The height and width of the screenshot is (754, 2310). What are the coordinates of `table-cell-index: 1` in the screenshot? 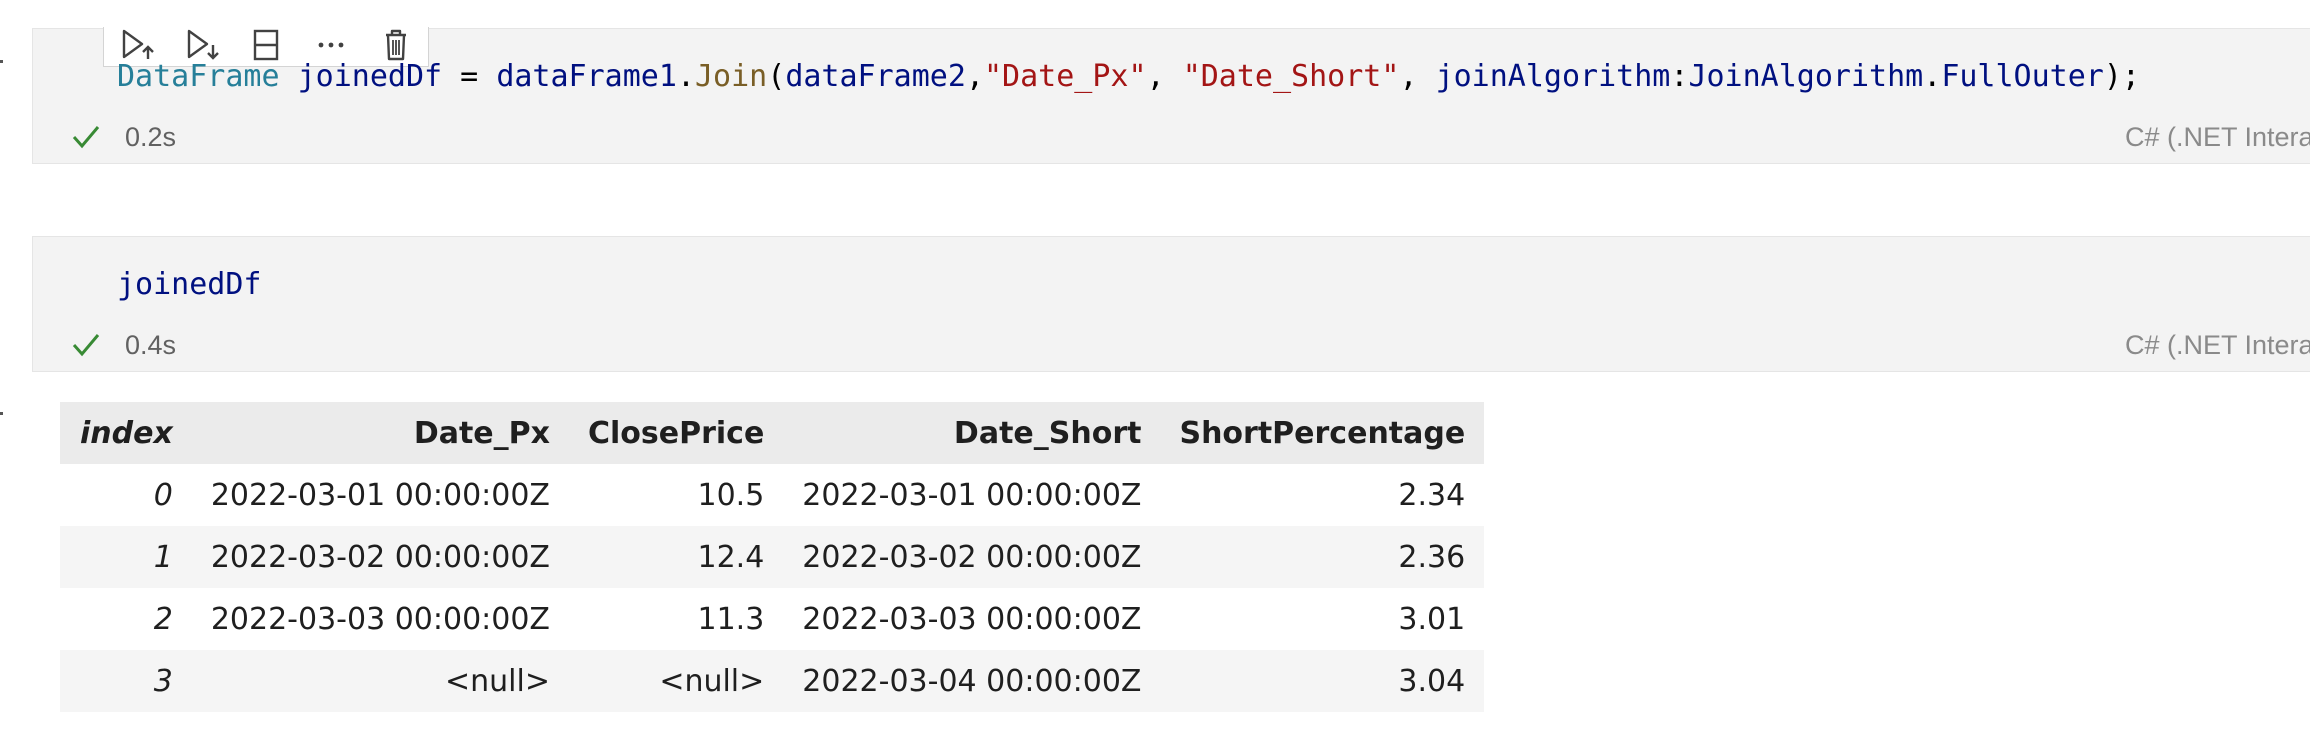 It's located at (163, 557).